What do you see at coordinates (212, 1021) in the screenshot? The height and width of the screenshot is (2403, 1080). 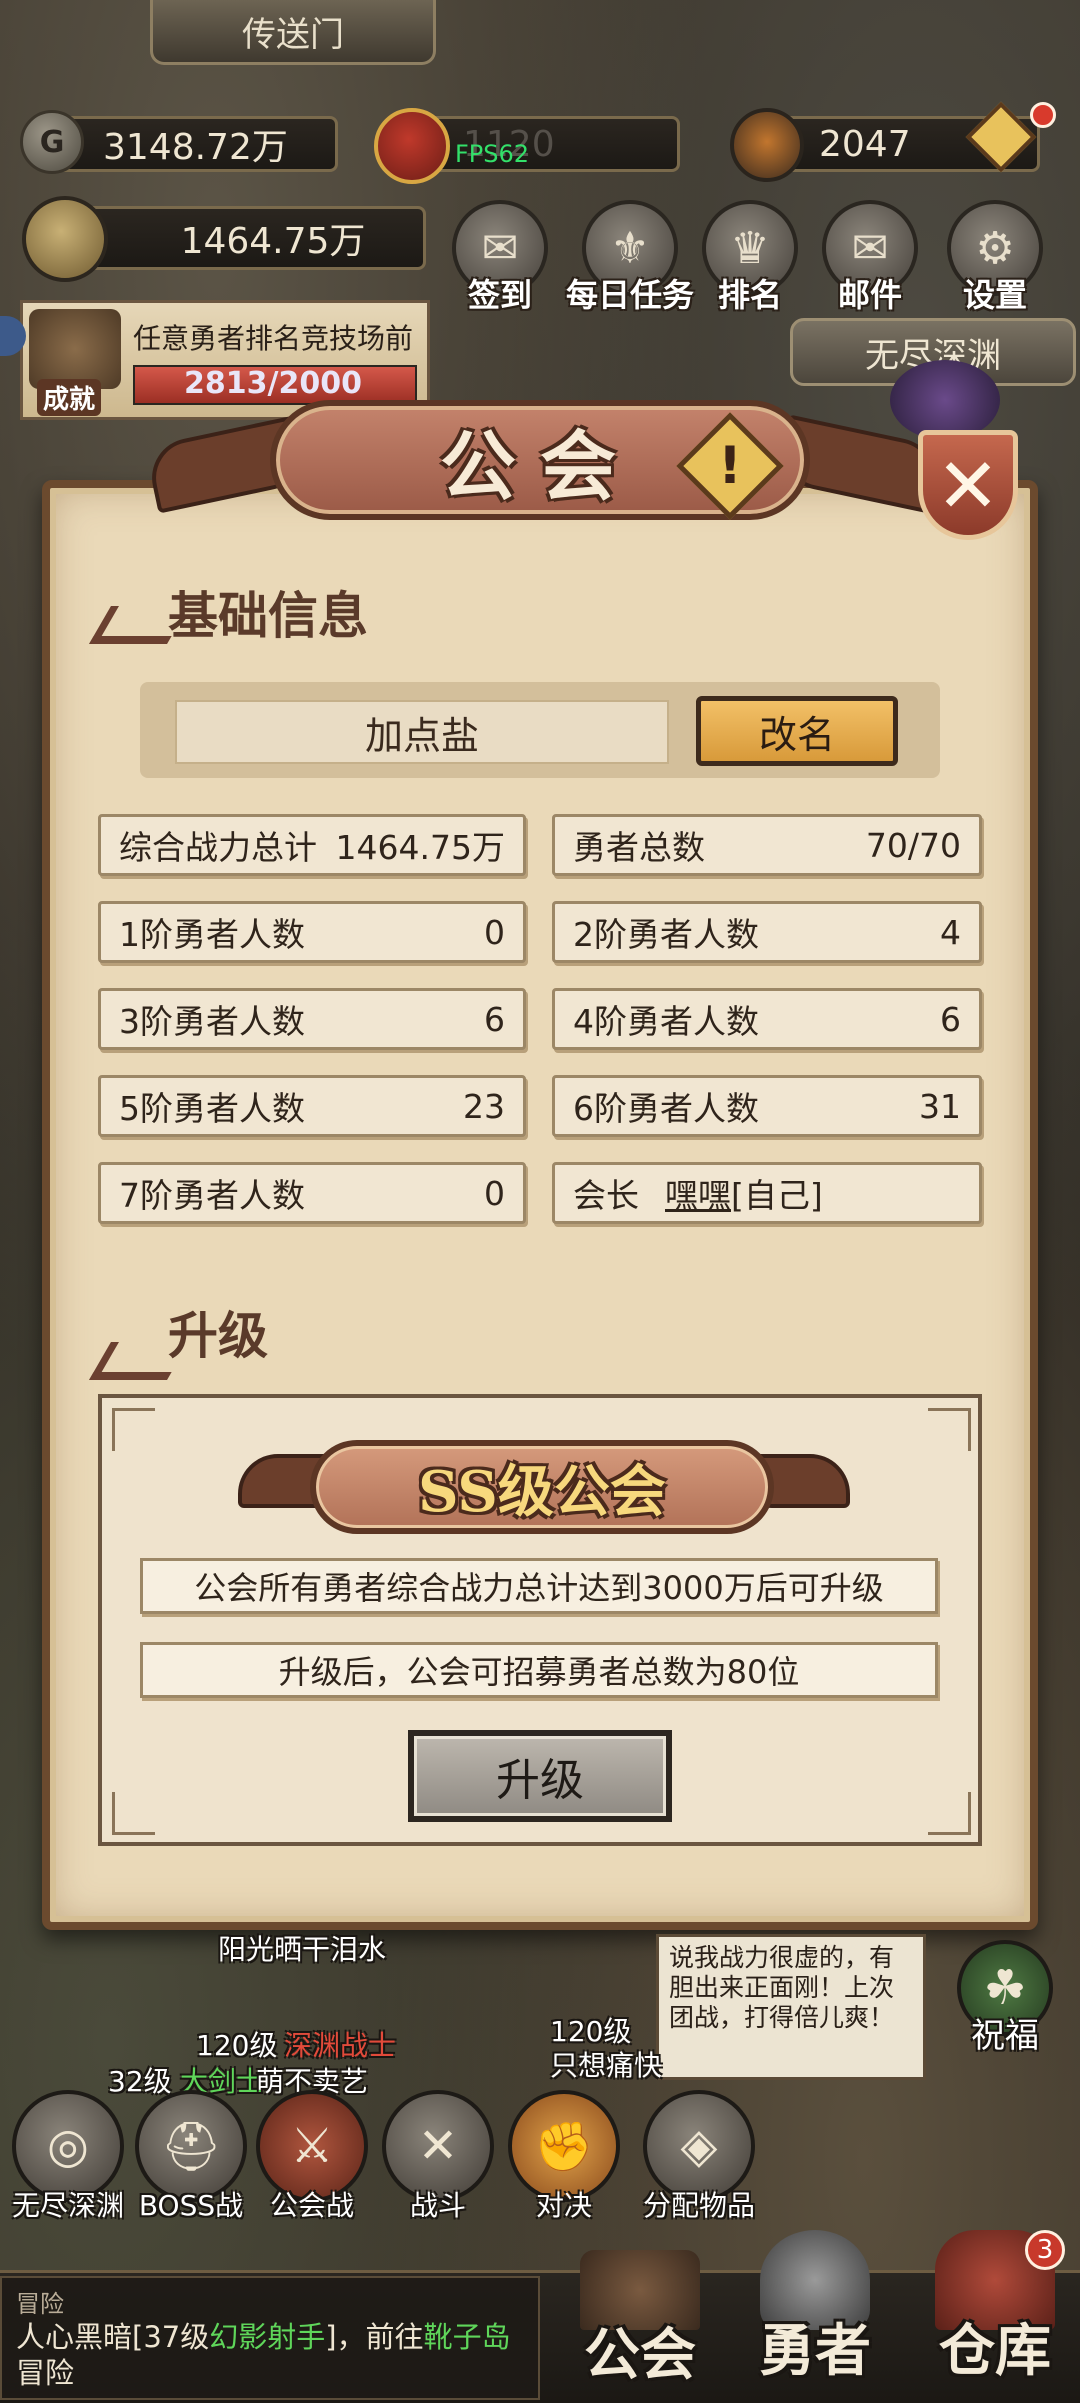 I see `stat-label: 3阶勇者人数` at bounding box center [212, 1021].